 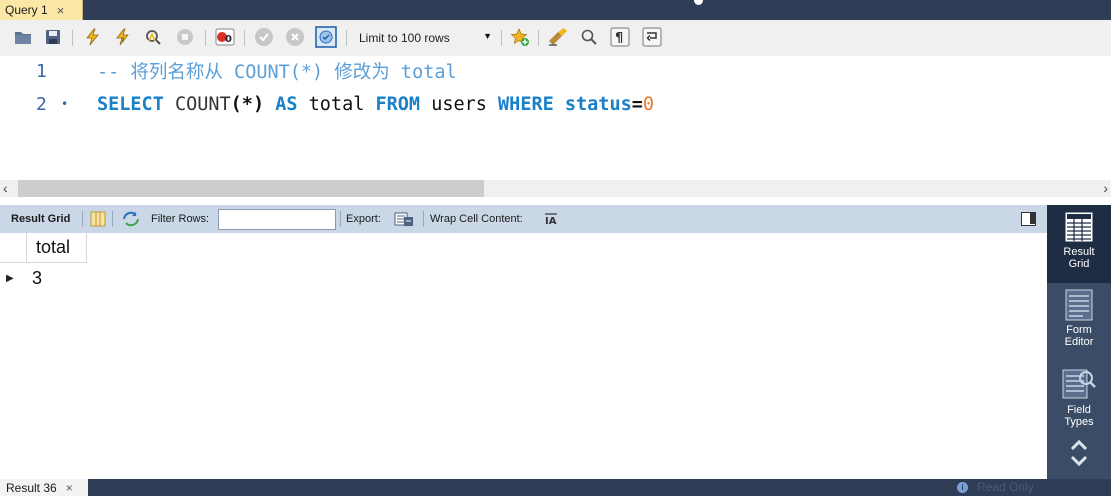 I want to click on result-side-panel: Result Grid Form Editor Field Types, so click(x=1079, y=342).